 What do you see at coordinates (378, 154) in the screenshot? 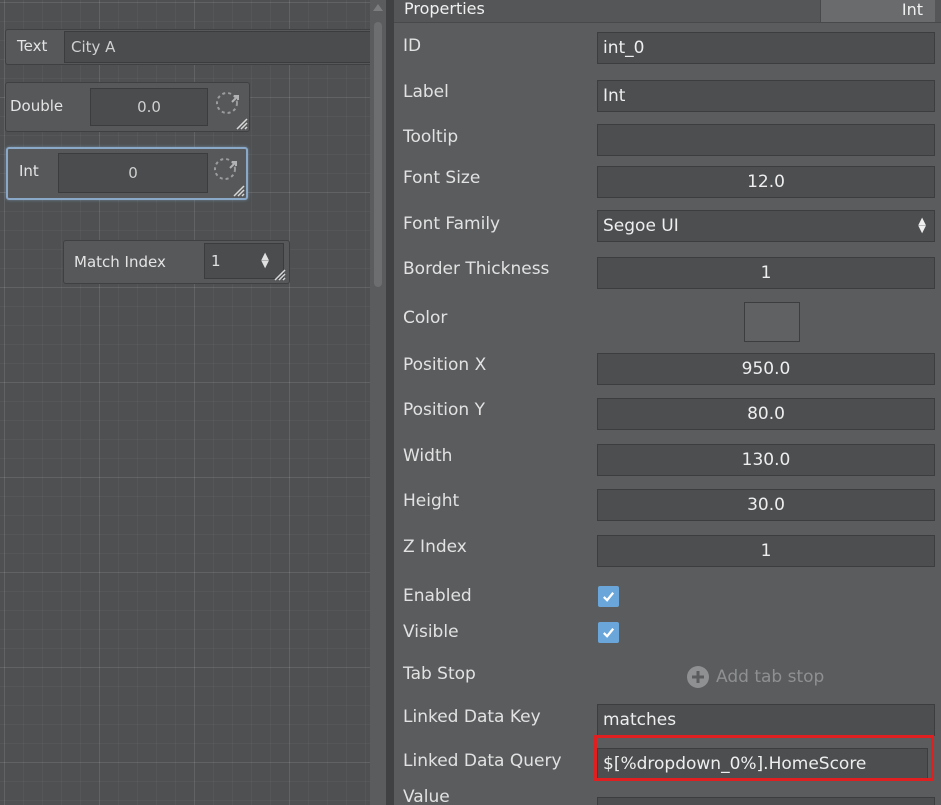
I see `canvas-scrollbar-thumb` at bounding box center [378, 154].